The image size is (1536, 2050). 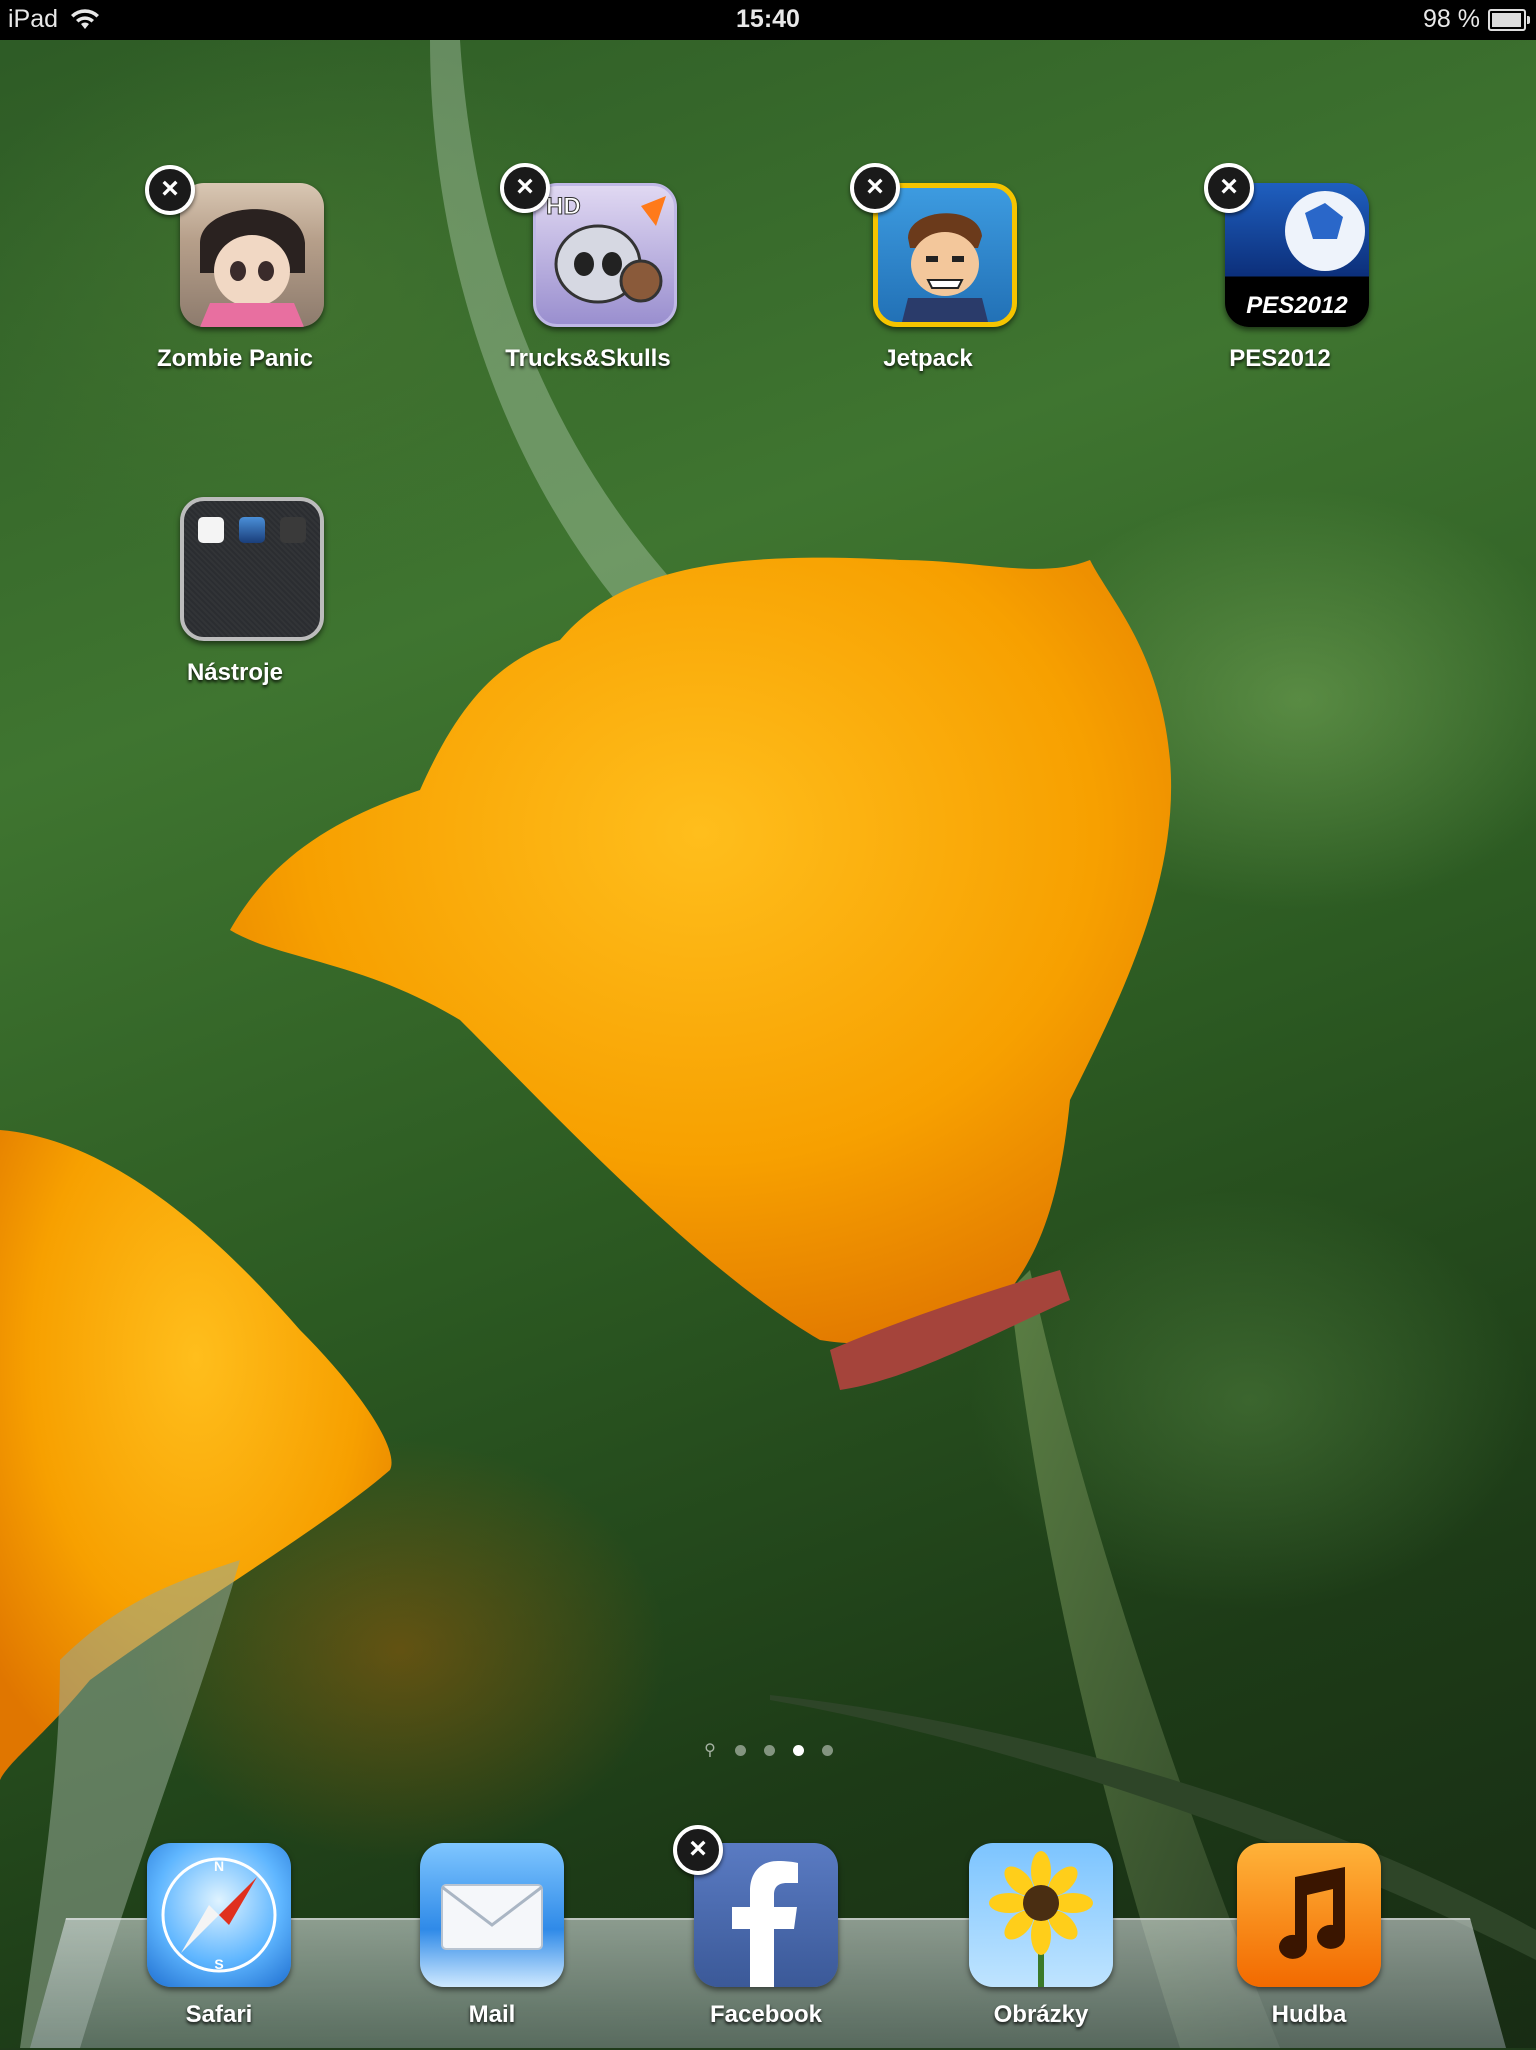 I want to click on music-note-icon, so click(x=1309, y=1915).